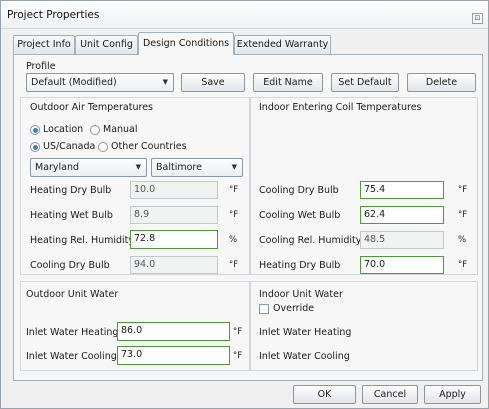  What do you see at coordinates (365, 82) in the screenshot?
I see `profile-set-default-button: Set Default` at bounding box center [365, 82].